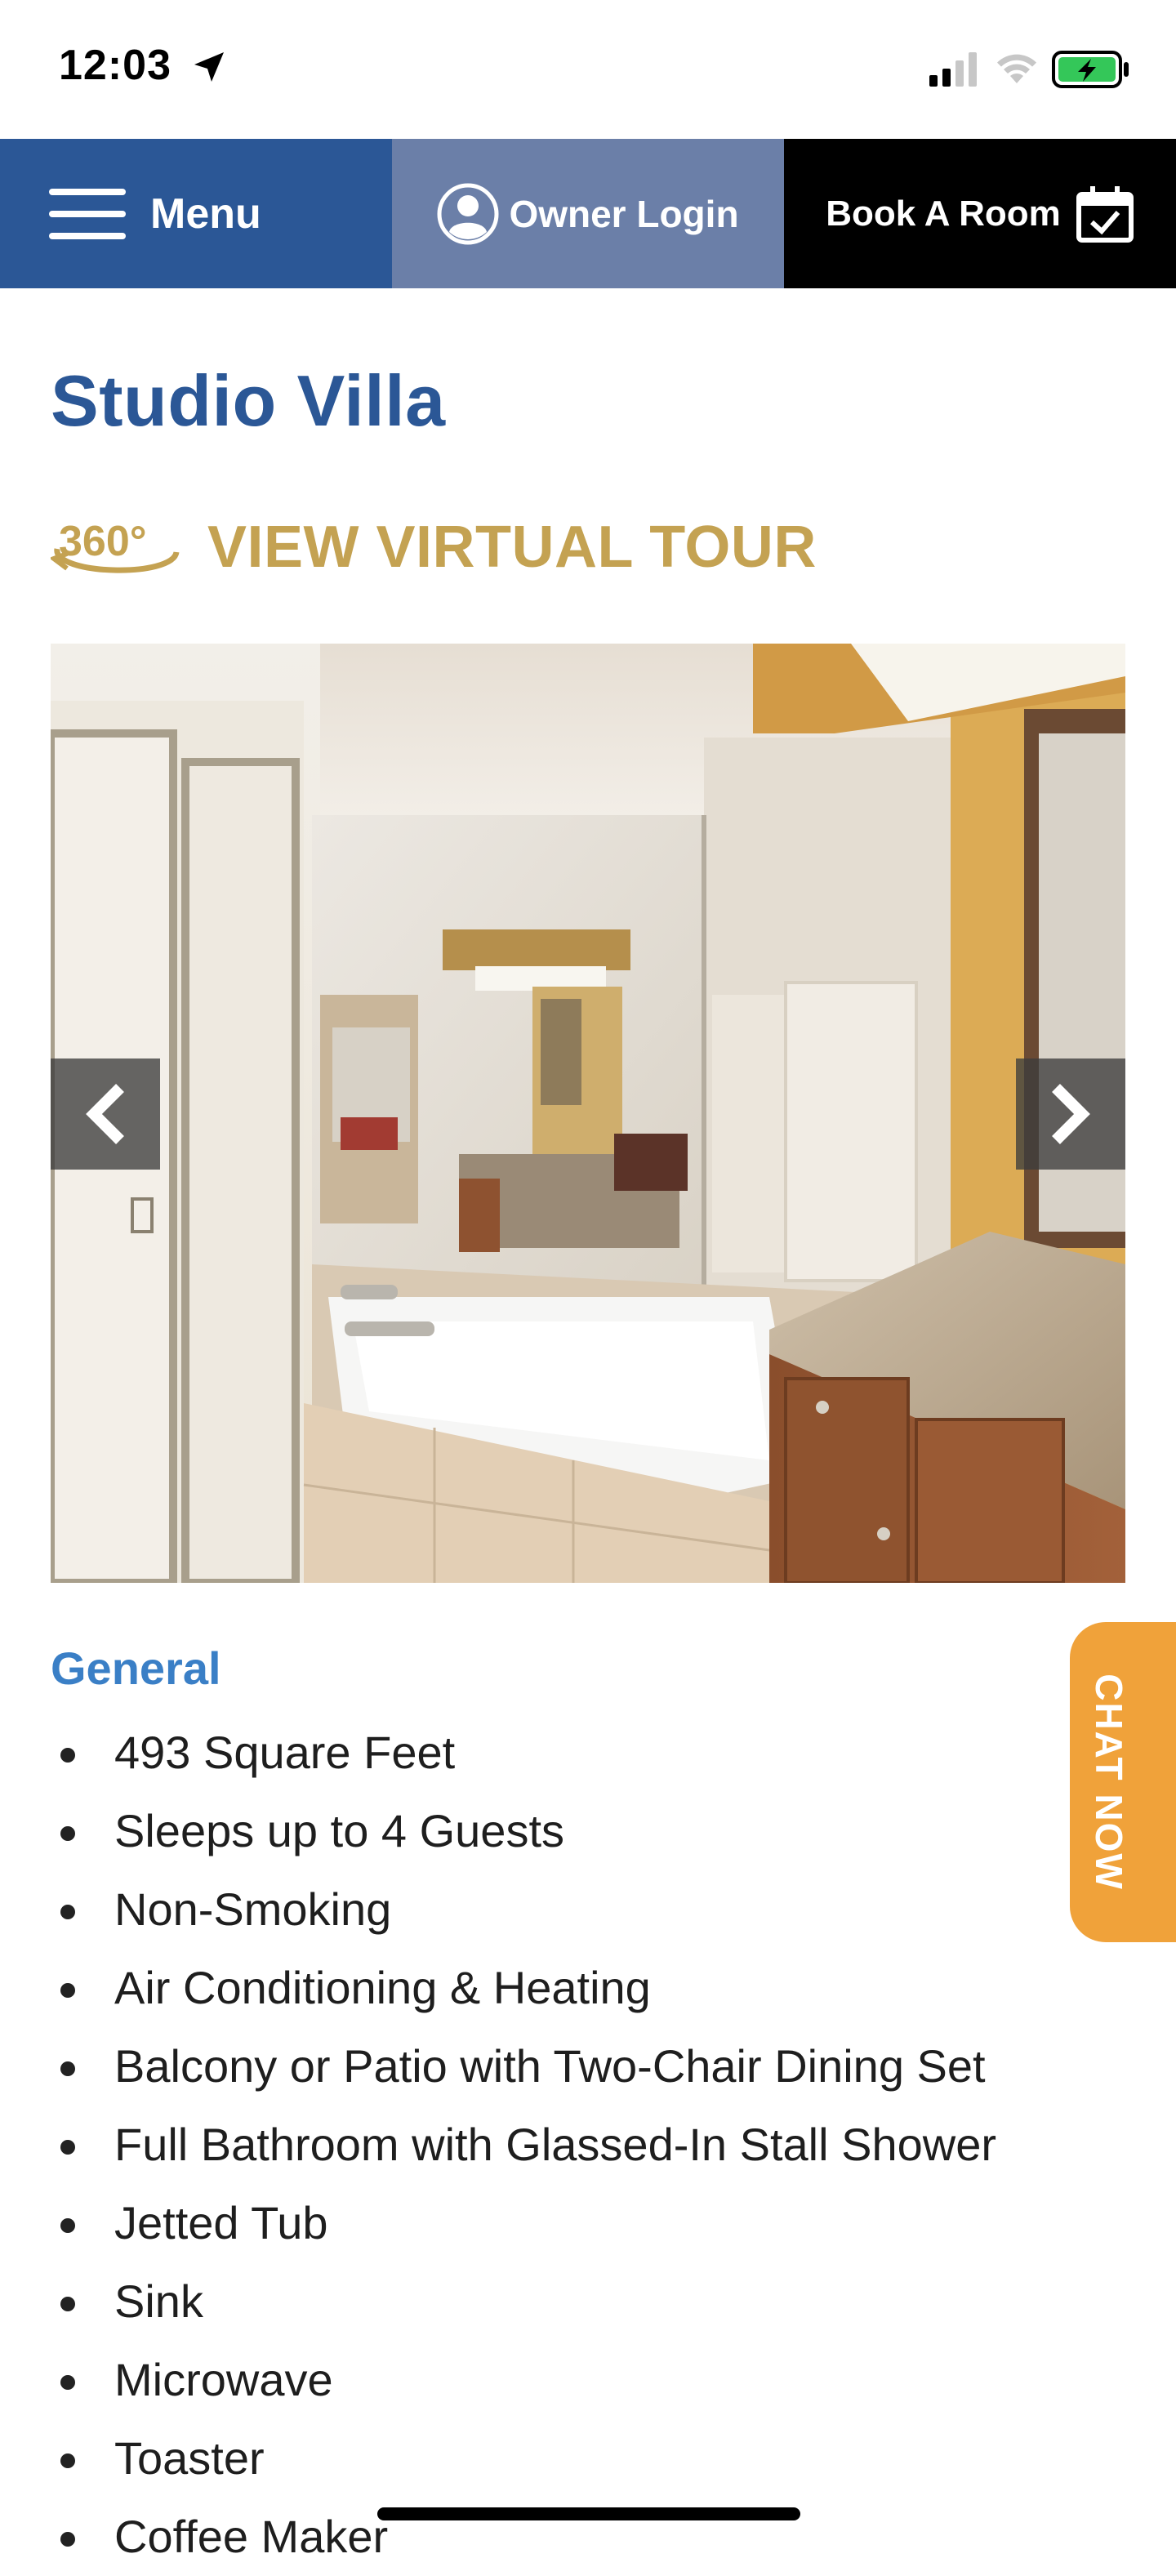  Describe the element at coordinates (512, 547) in the screenshot. I see `virtual-tour-label: VIEW VIRTUAL TOUR` at that location.